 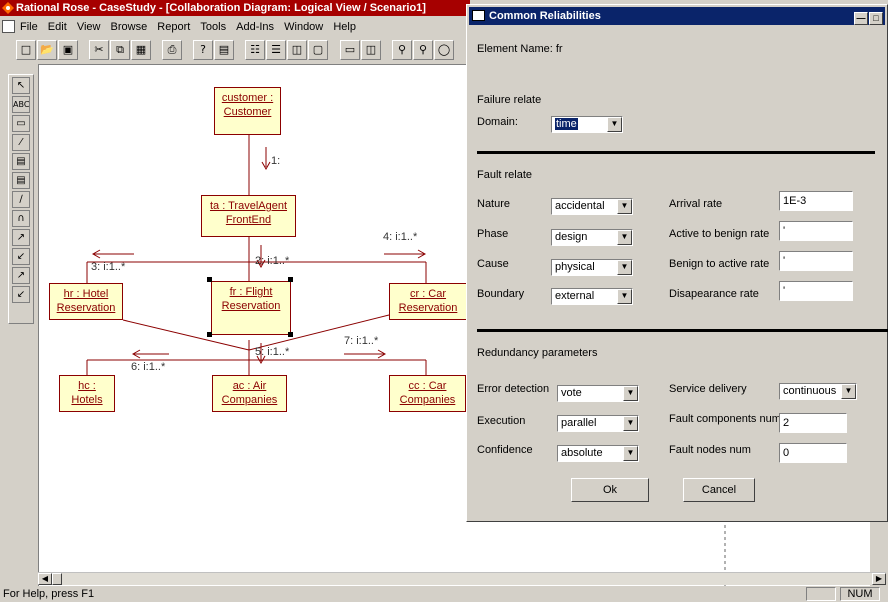 What do you see at coordinates (213, 27) in the screenshot?
I see `menu-tools: Tools` at bounding box center [213, 27].